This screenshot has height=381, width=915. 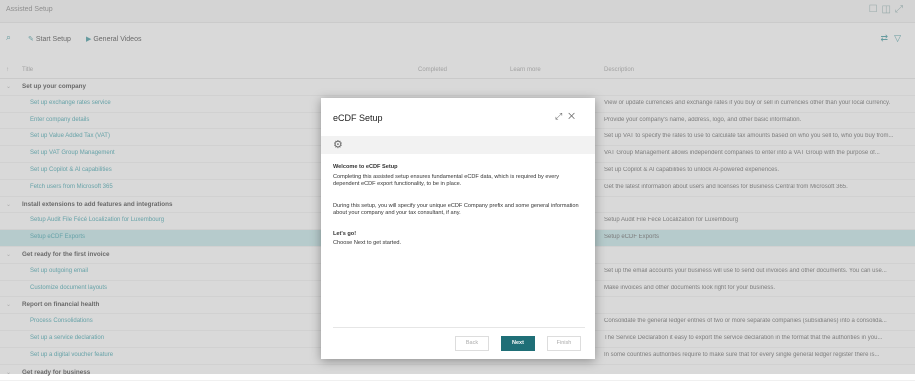 What do you see at coordinates (564, 343) in the screenshot?
I see `finish-button: Finish` at bounding box center [564, 343].